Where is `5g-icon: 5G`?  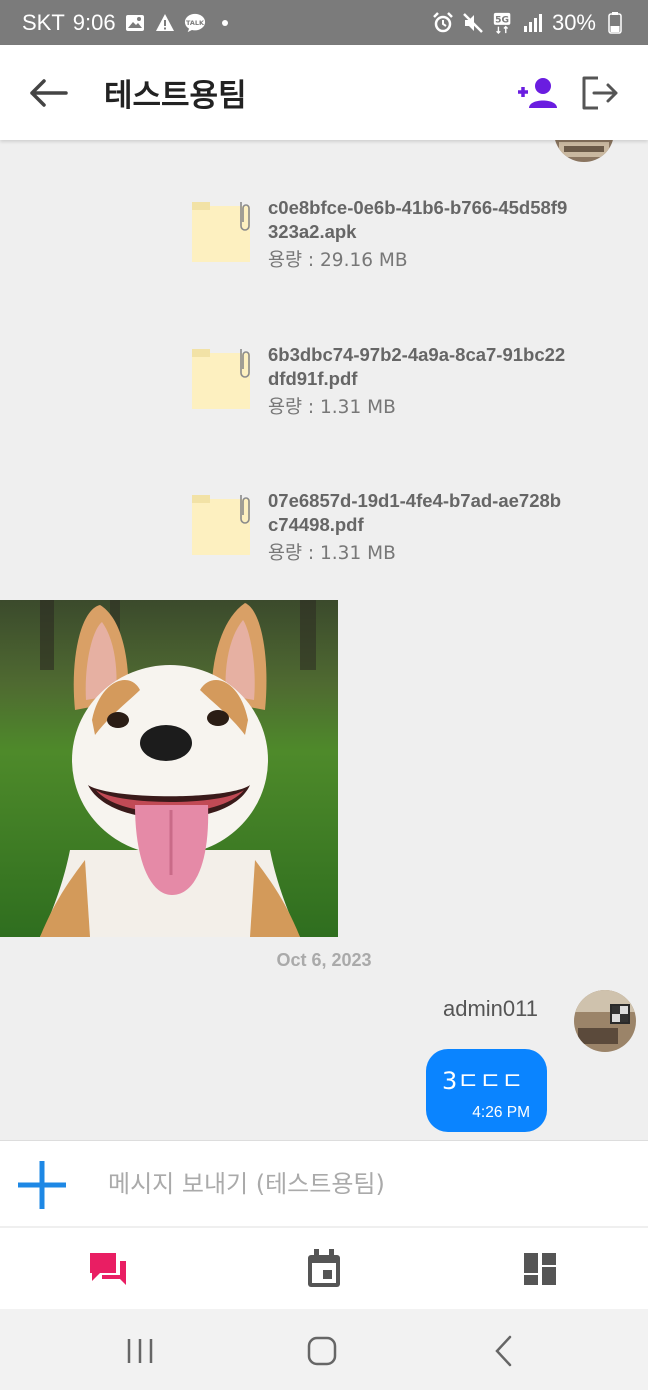 5g-icon: 5G is located at coordinates (503, 23).